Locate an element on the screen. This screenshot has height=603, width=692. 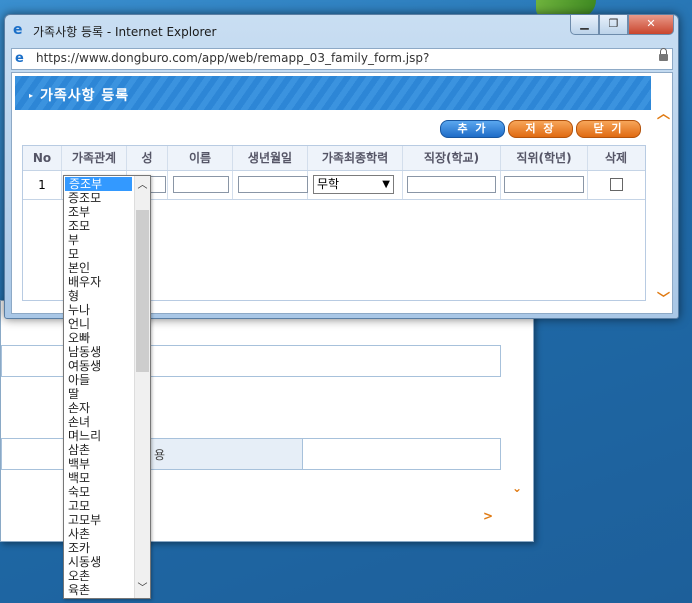
dropdown-option: 오촌 is located at coordinates (100, 576).